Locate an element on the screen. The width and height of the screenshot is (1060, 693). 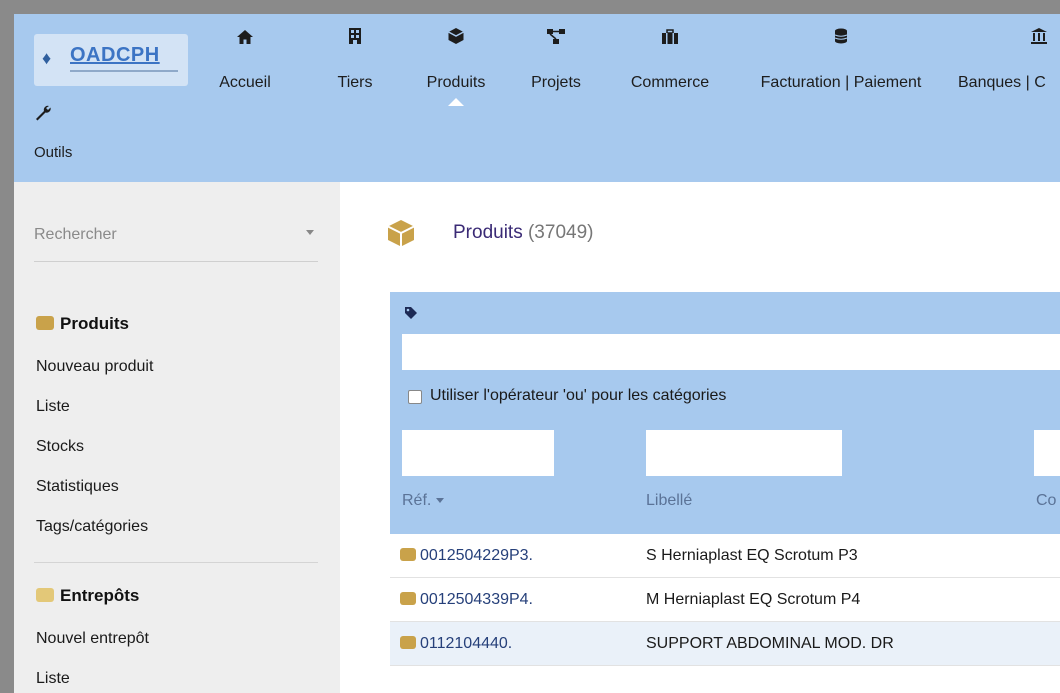
bank-icon is located at coordinates (1009, 40).